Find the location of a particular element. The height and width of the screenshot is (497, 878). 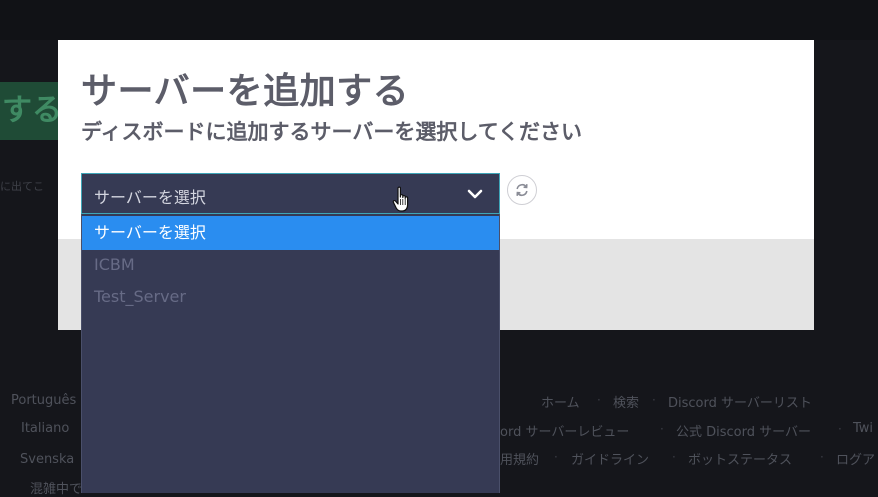

footer-link-logout: ログア is located at coordinates (856, 460).